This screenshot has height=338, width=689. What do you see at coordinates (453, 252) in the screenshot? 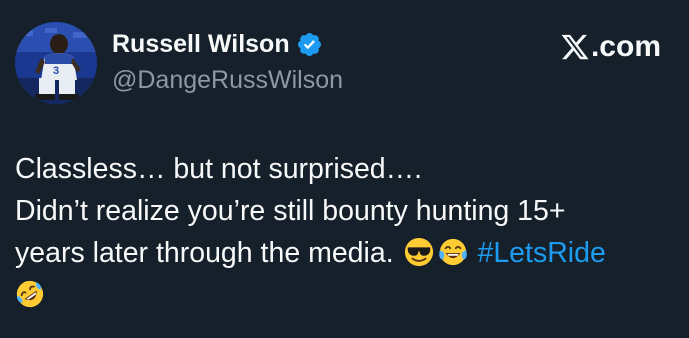
I see `face-with-tears-of-joy-icon` at bounding box center [453, 252].